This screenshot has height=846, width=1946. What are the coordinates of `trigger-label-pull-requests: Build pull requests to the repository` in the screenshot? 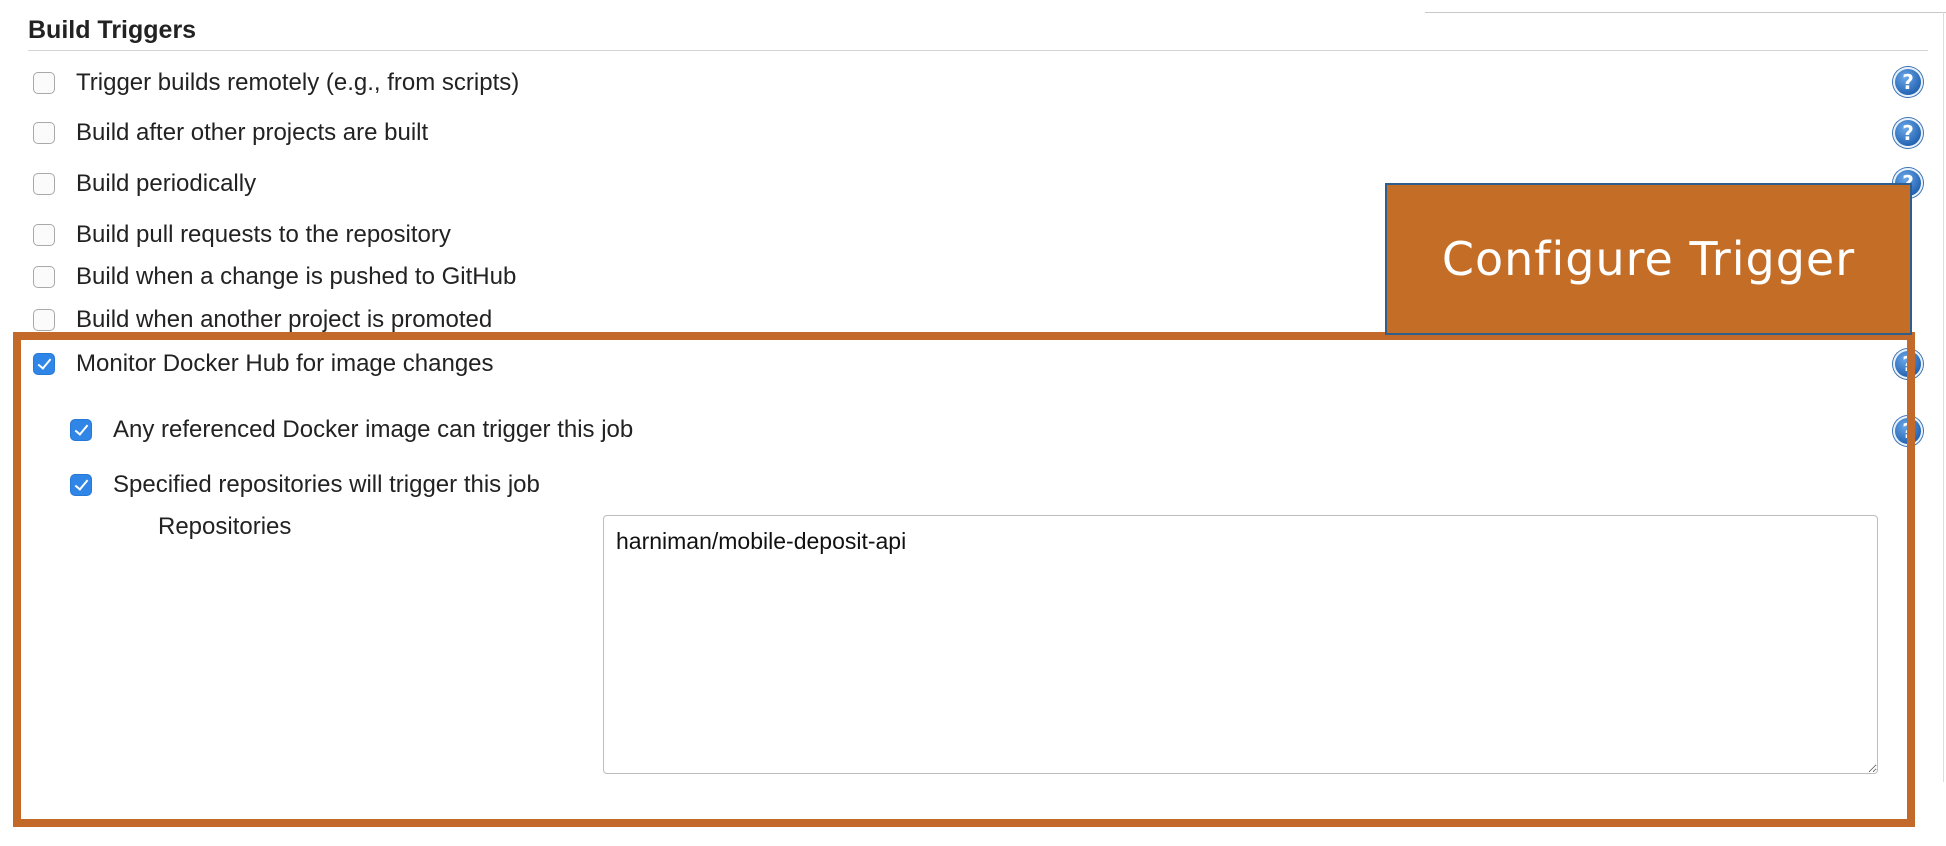 It's located at (263, 234).